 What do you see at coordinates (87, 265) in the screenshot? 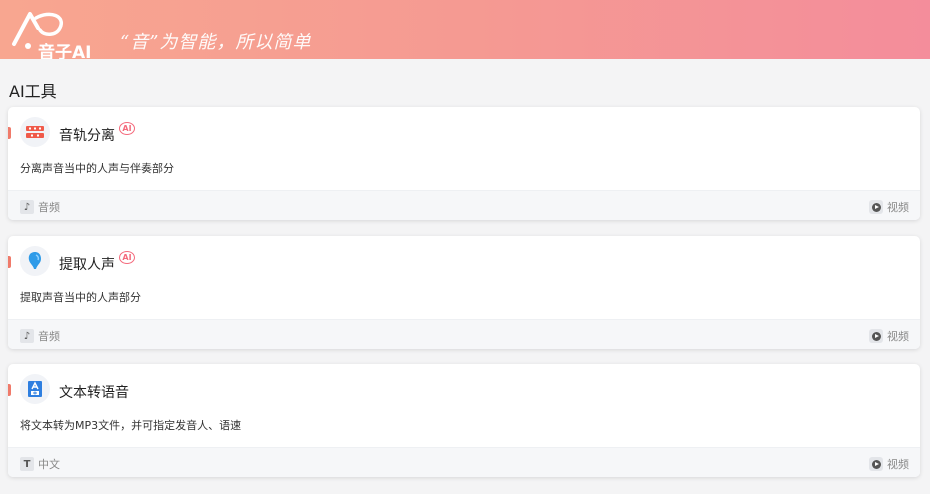
I see `tool-name: 提取人声` at bounding box center [87, 265].